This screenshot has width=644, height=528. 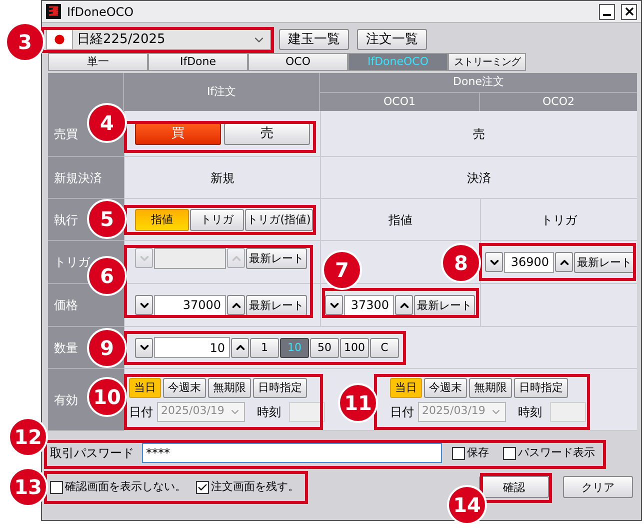 I want to click on tab: IfDone, so click(x=198, y=62).